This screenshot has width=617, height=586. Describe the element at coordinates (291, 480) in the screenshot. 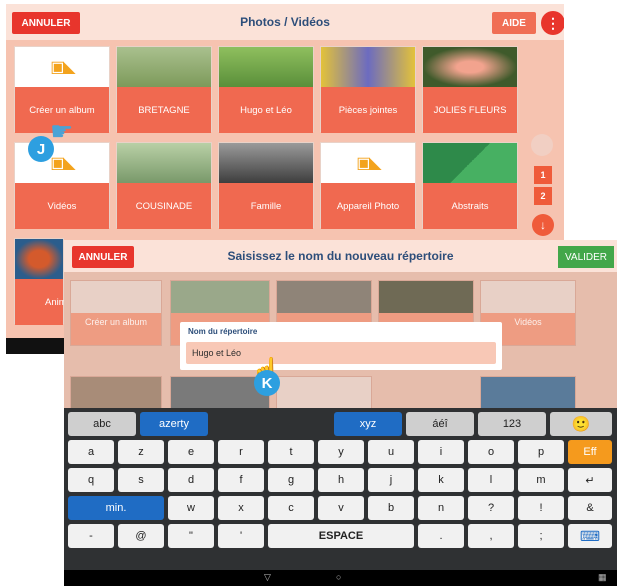

I see `key-g: g` at that location.